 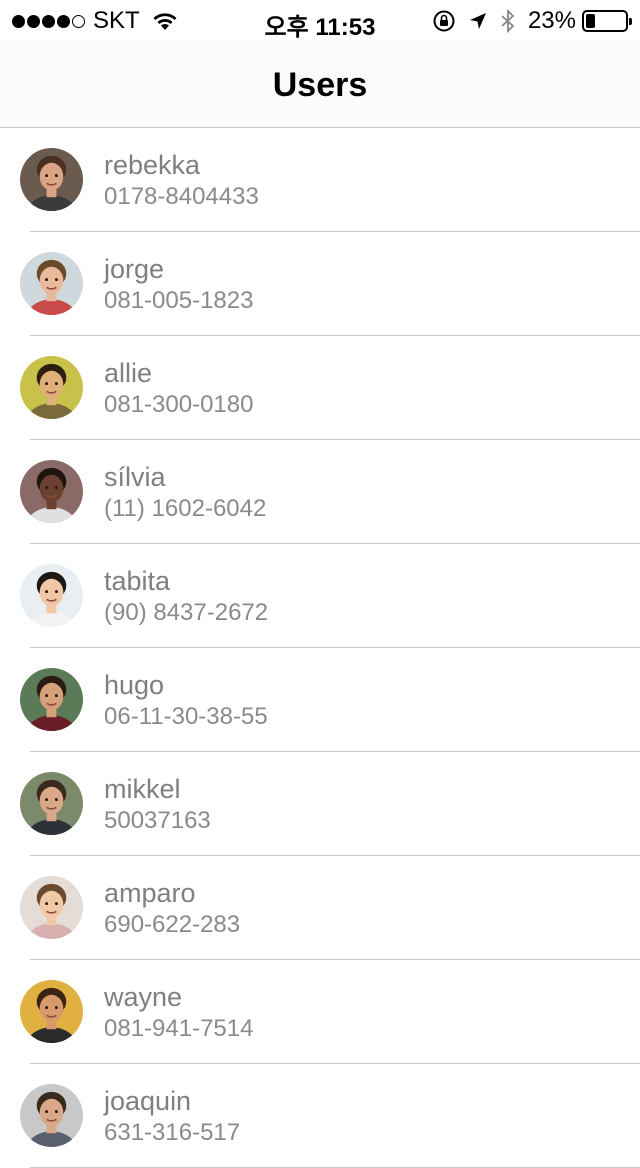 I want to click on battery-icon, so click(x=607, y=21).